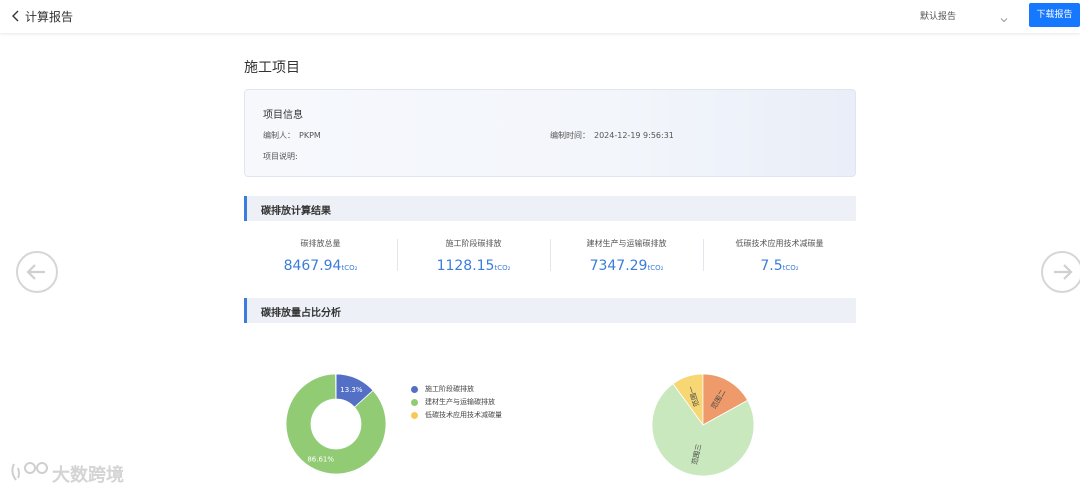 The image size is (1080, 493). I want to click on arrow-right-circle-icon, so click(1060, 272).